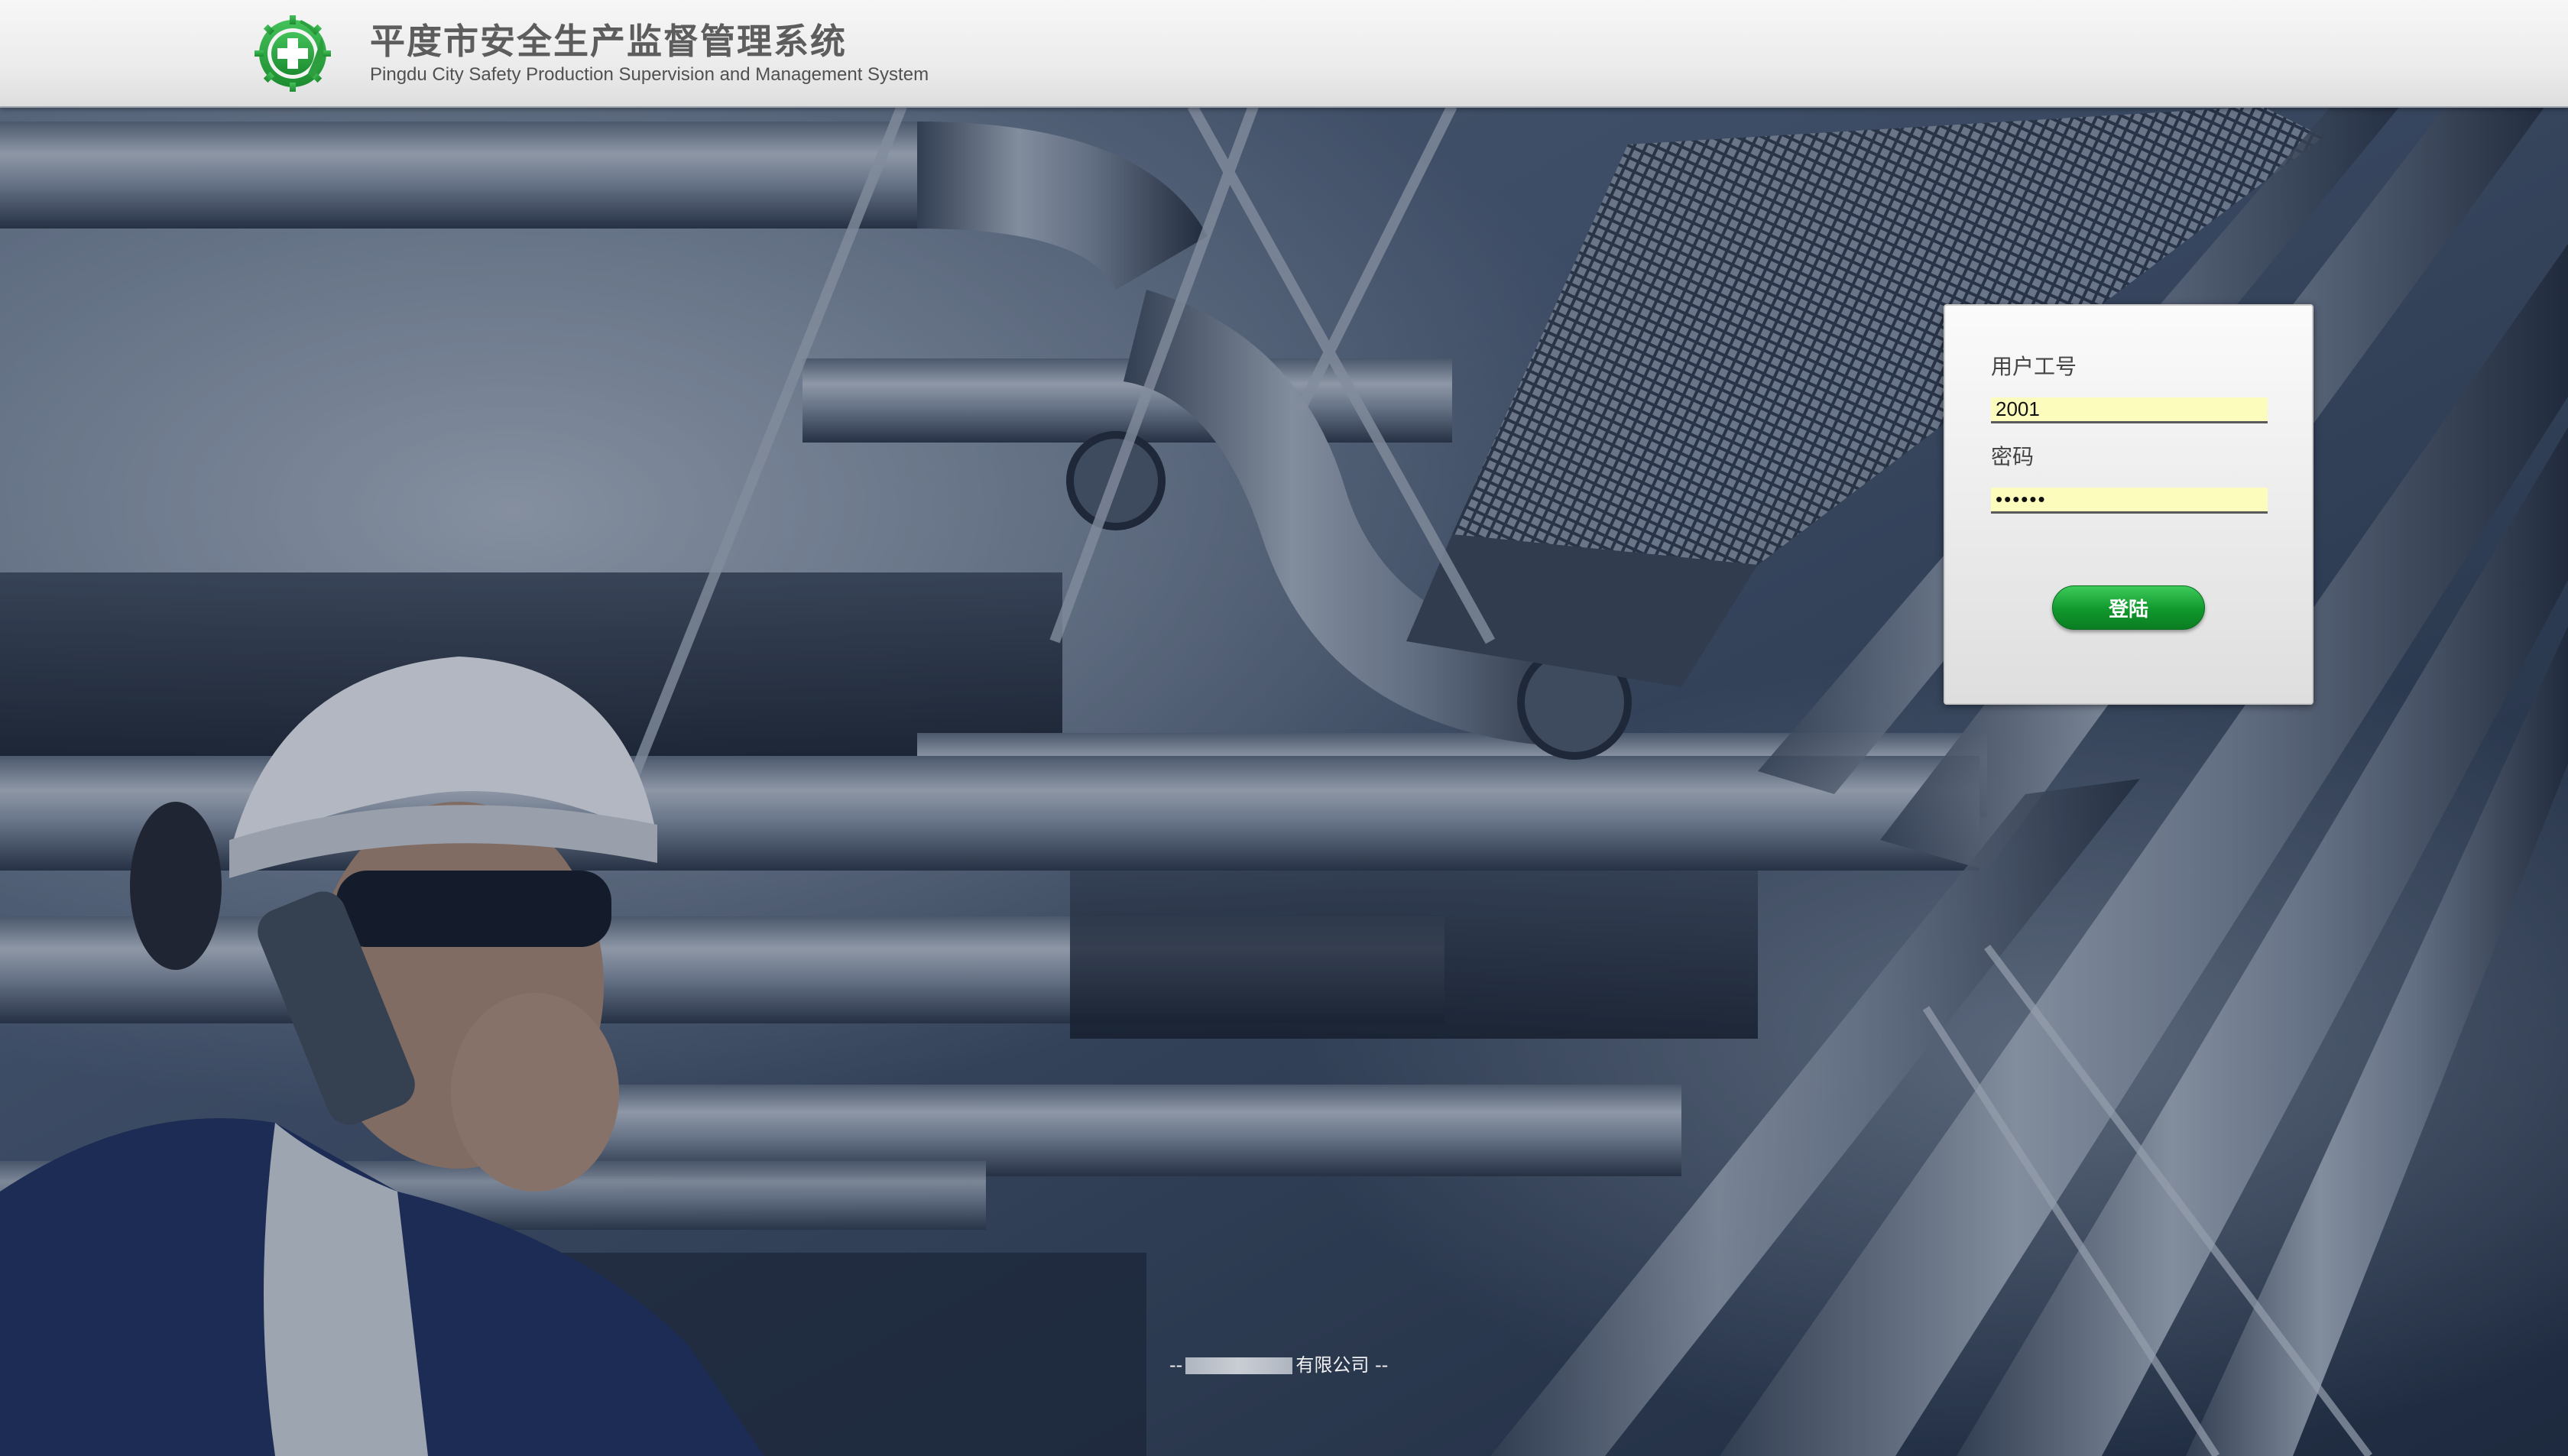 The image size is (2568, 1456). I want to click on page-title: 平度市安全生产监督管理系统, so click(608, 41).